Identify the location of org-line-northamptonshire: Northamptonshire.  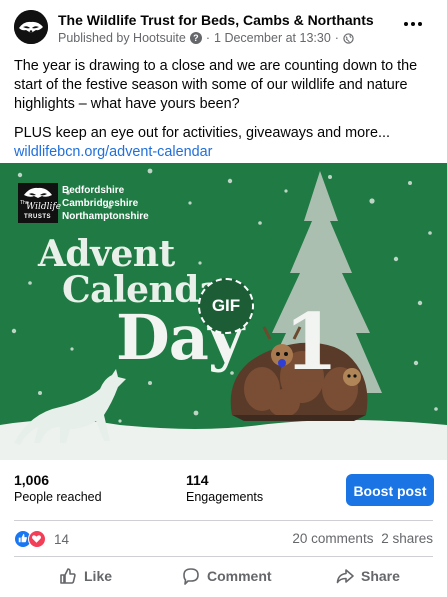
(105, 216).